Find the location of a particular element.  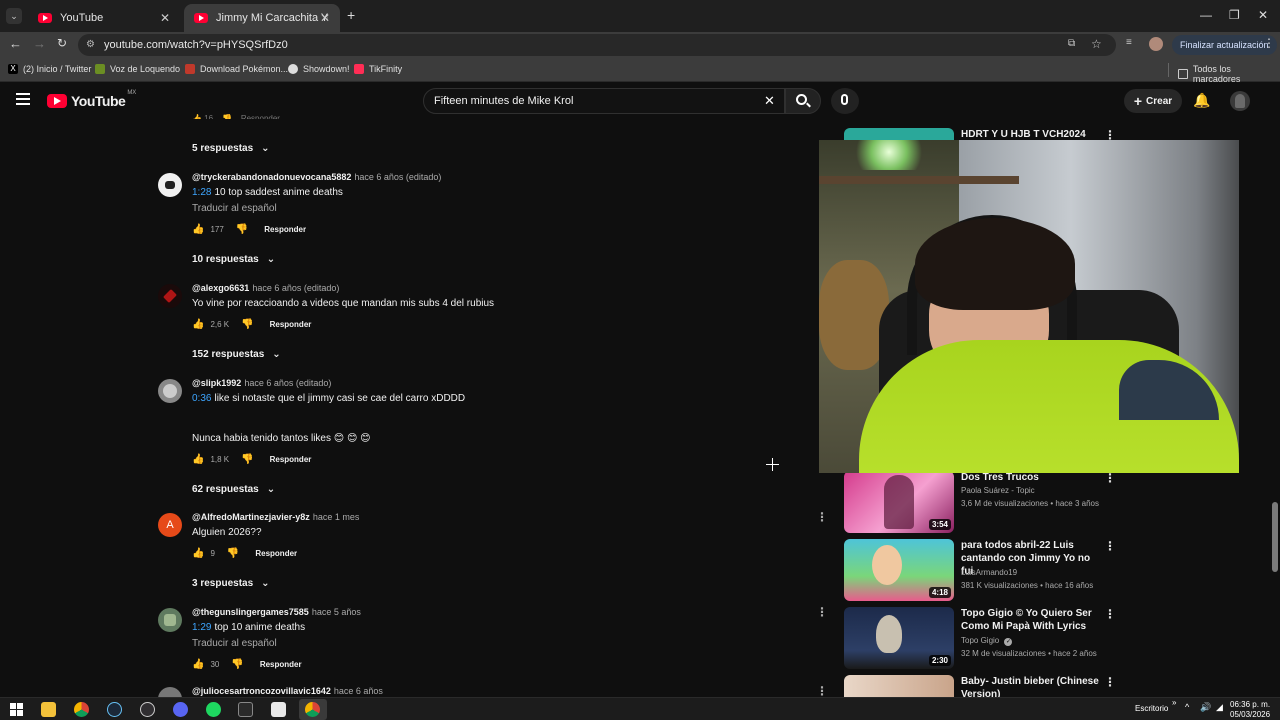

video-thumbnail: 2:30 is located at coordinates (899, 638).